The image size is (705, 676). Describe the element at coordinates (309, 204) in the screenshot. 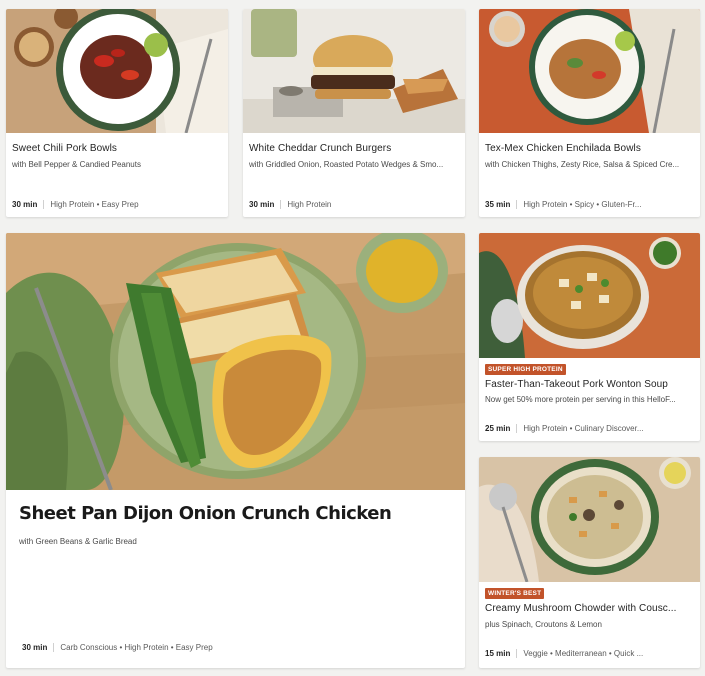

I see `recipe-tags: High Protein` at that location.